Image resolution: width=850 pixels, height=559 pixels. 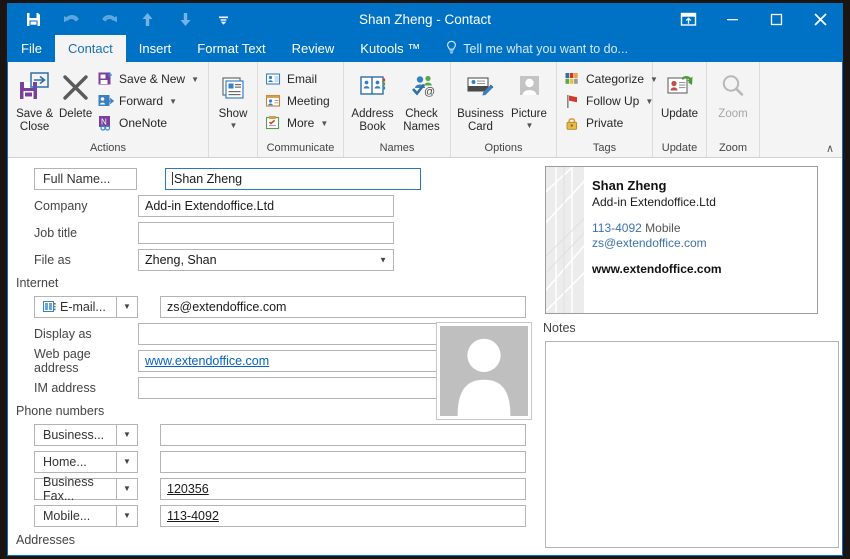 What do you see at coordinates (71, 20) in the screenshot?
I see `undo-icon` at bounding box center [71, 20].